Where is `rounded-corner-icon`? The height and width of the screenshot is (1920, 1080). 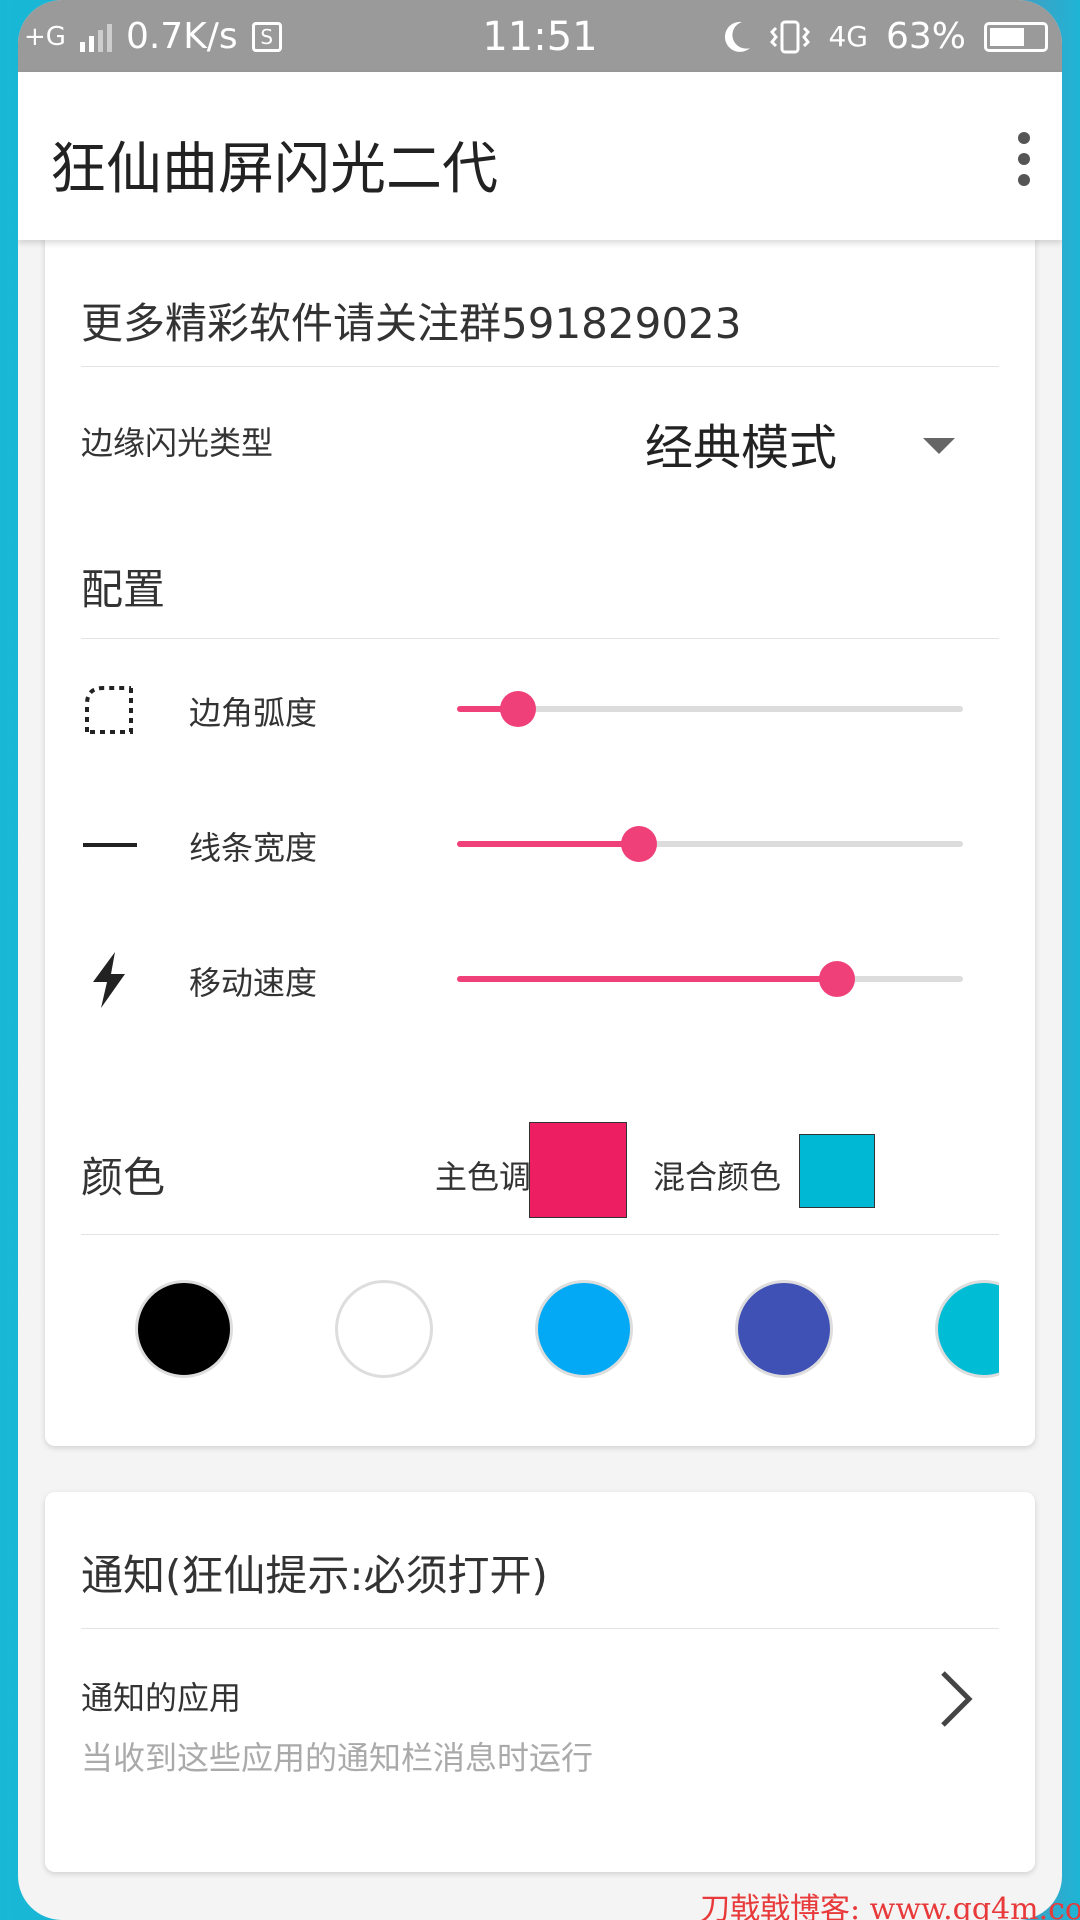 rounded-corner-icon is located at coordinates (109, 710).